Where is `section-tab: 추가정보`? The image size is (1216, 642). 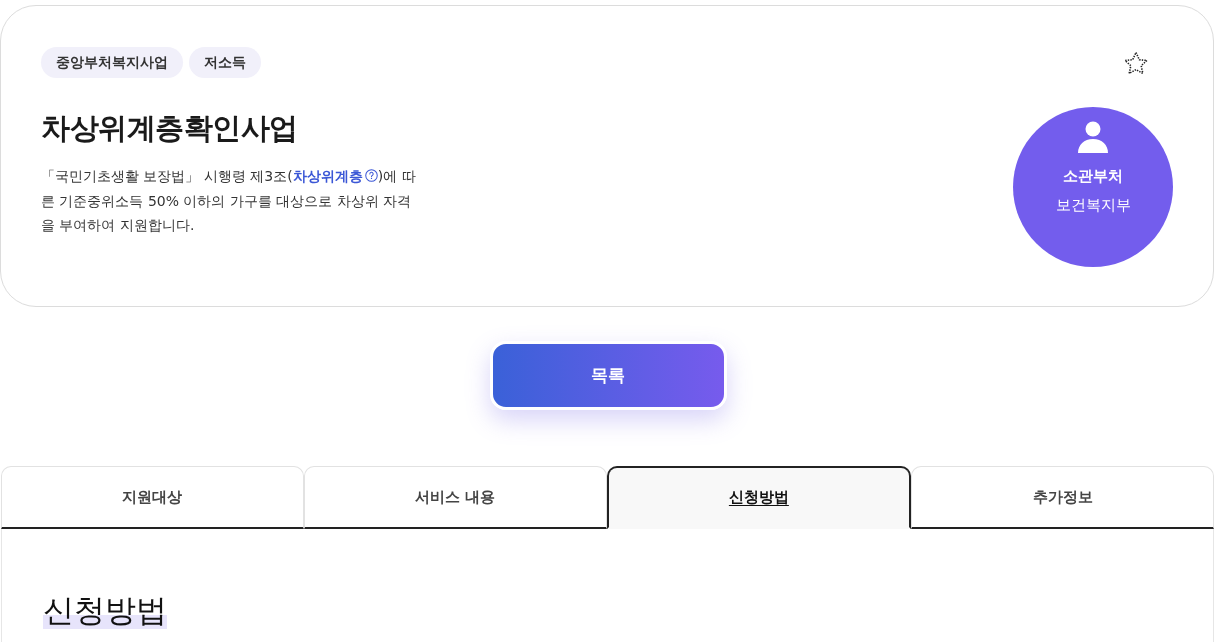 section-tab: 추가정보 is located at coordinates (1062, 497).